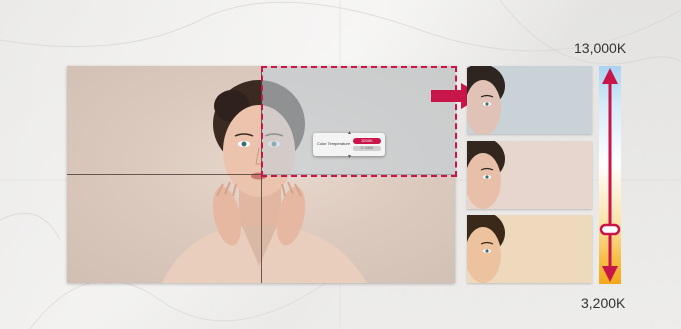 The image size is (681, 329). What do you see at coordinates (349, 133) in the screenshot?
I see `chevron-up-icon: ▲` at bounding box center [349, 133].